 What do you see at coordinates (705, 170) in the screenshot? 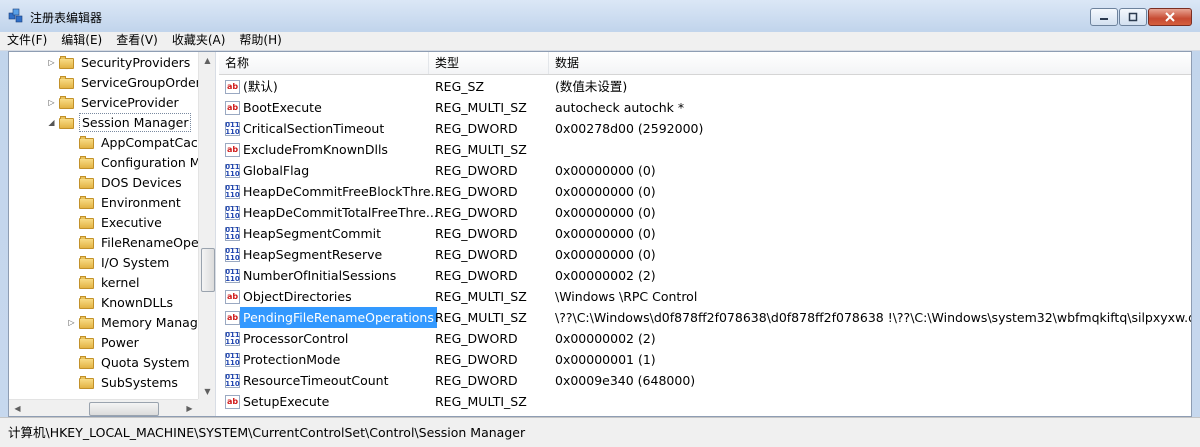
I see `table-row: 011 110 GlobalFlag REG_DWORD 0x00000000 (0)` at bounding box center [705, 170].